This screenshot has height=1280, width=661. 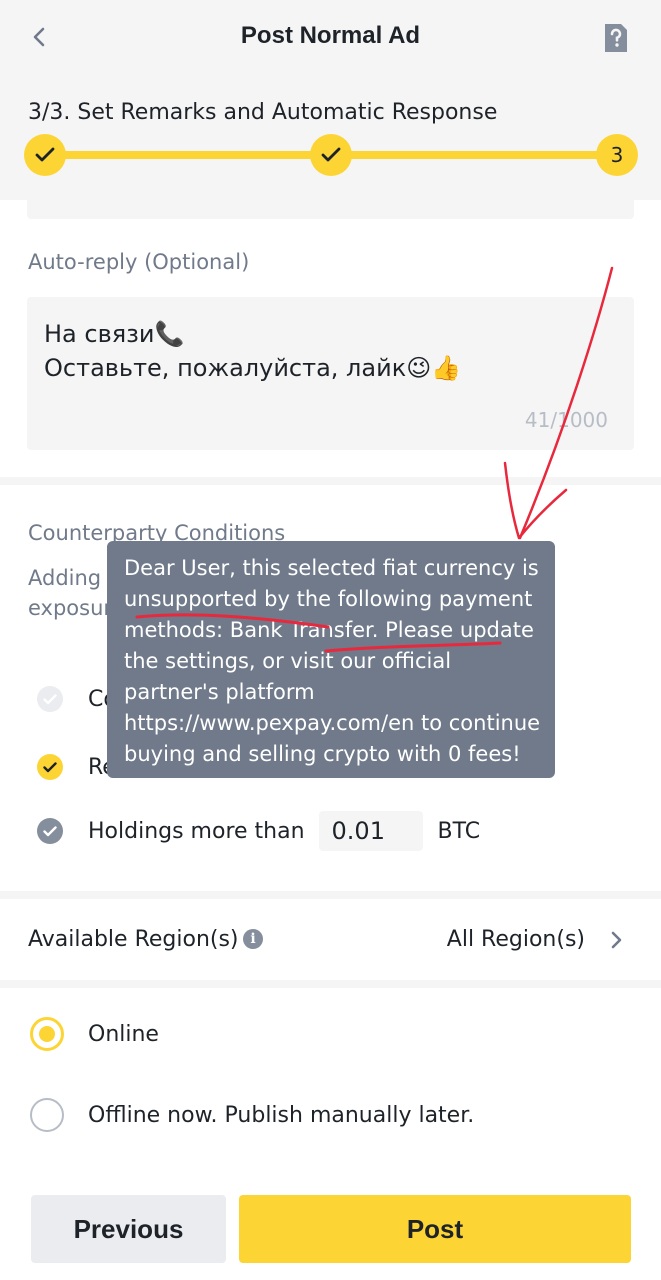 I want to click on help-document-icon, so click(x=616, y=38).